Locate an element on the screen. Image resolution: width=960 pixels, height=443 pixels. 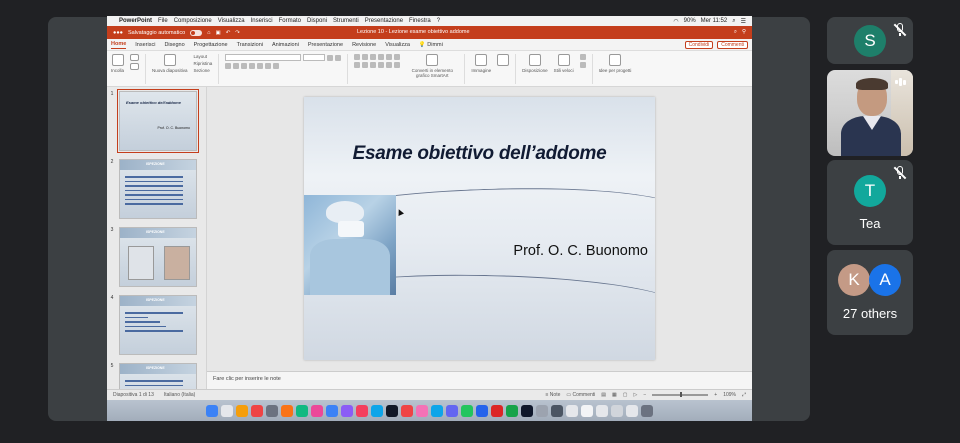
notes-pane: Fare clic per inserire le note is located at coordinates (479, 380).